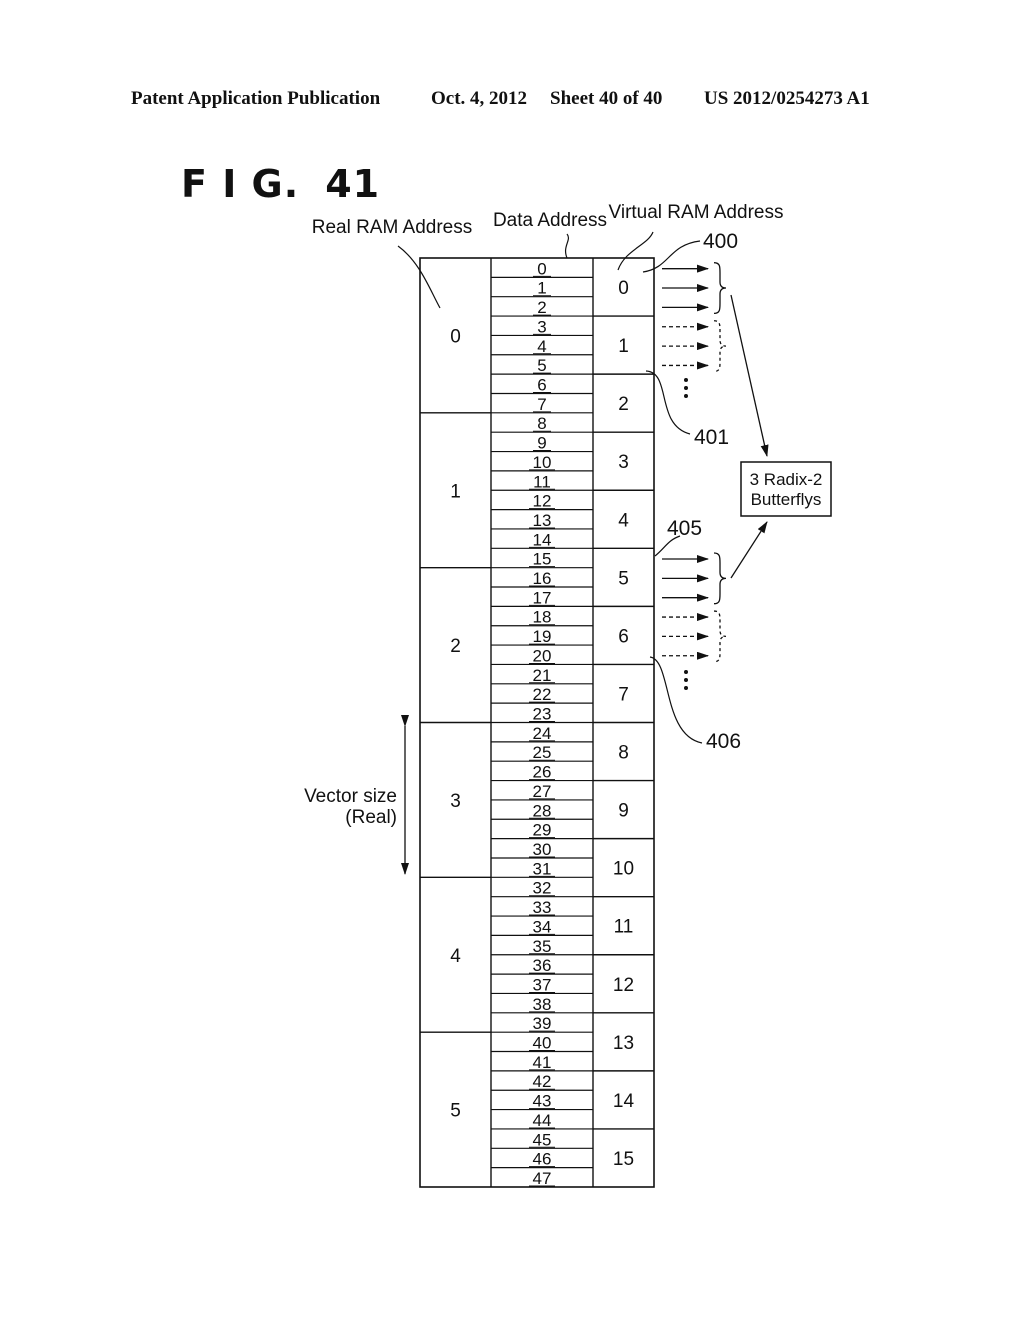 The width and height of the screenshot is (1024, 1320). I want to click on butterfly-box-line1: 3 Radix-2, so click(786, 479).